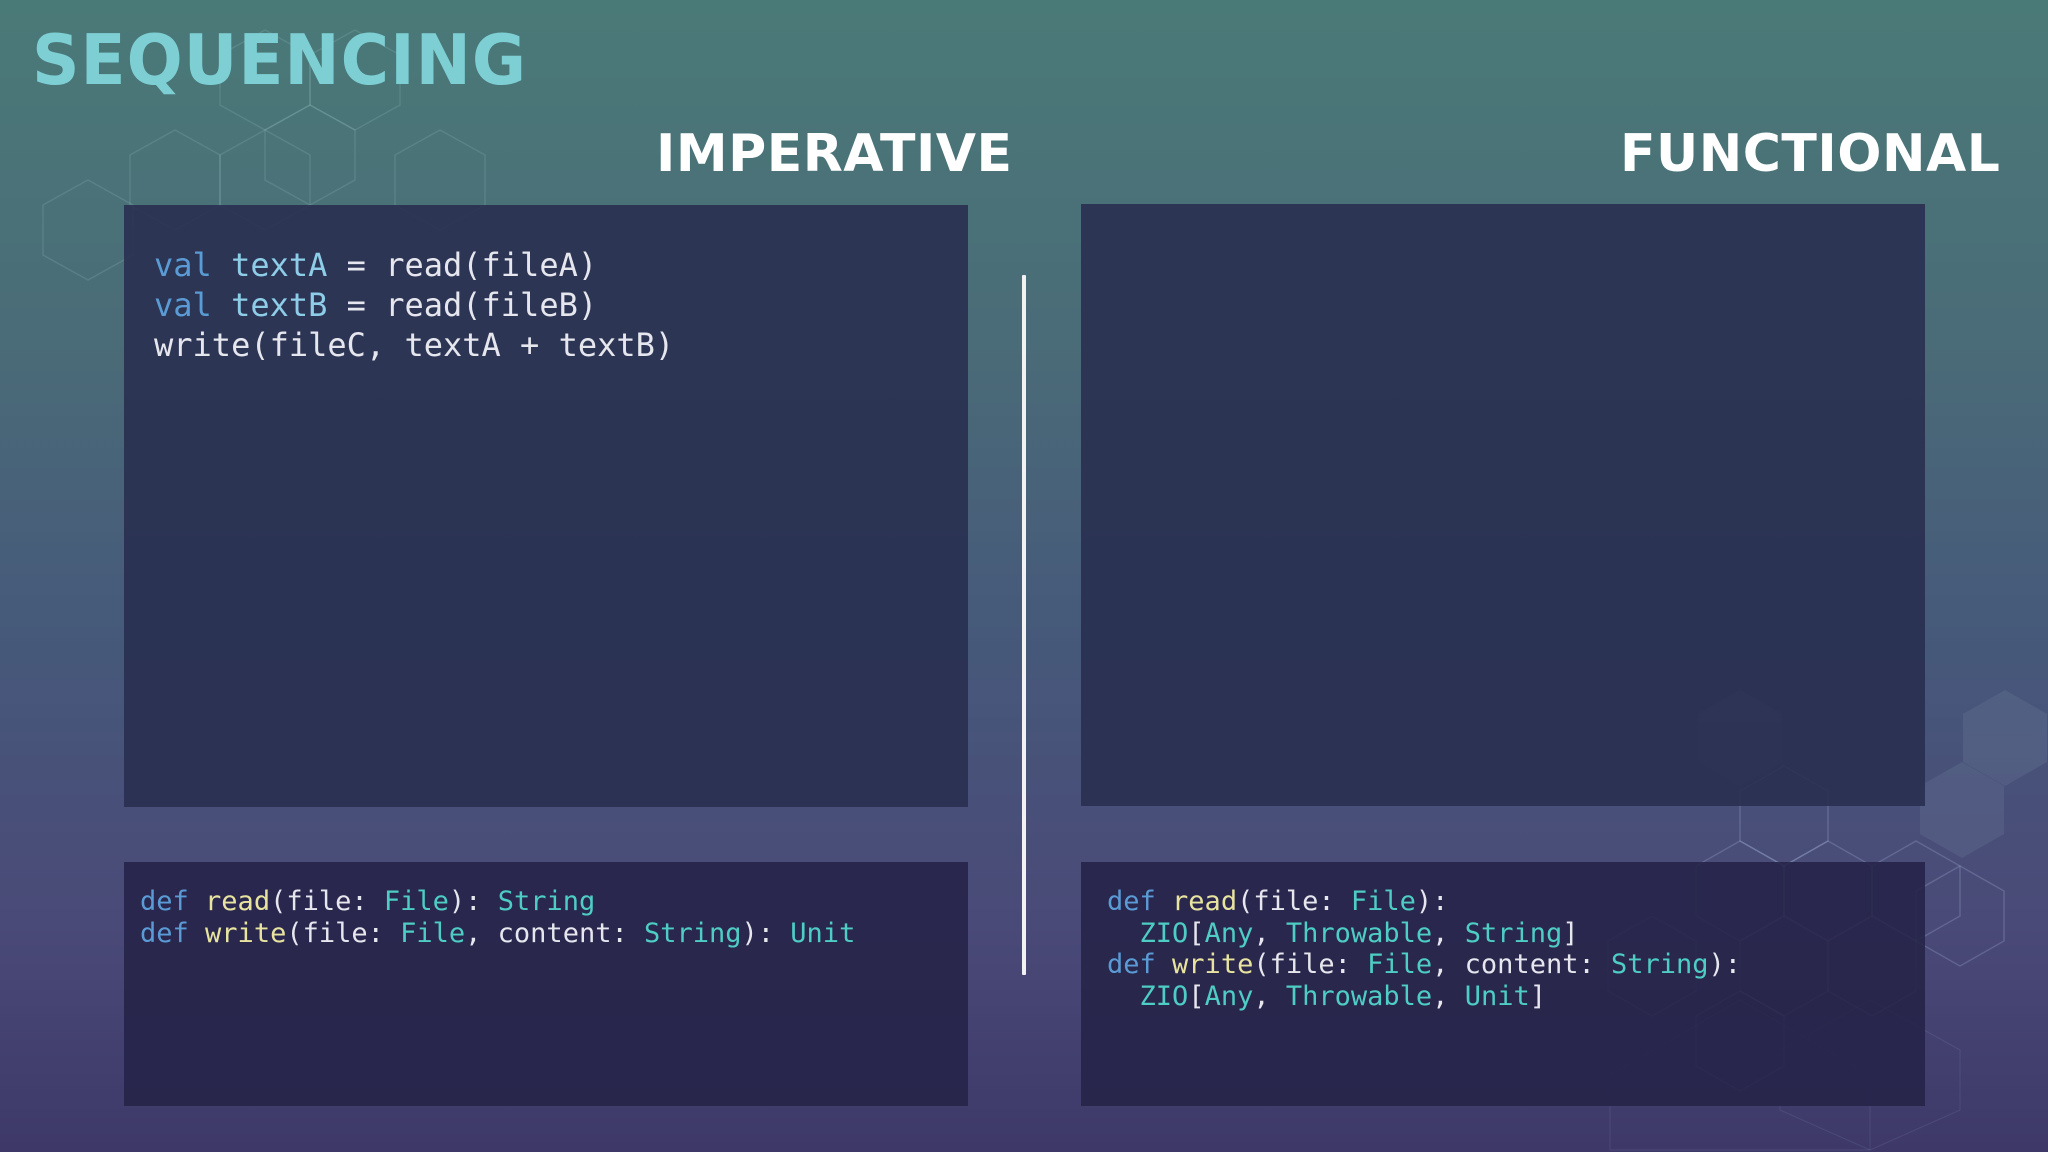 The height and width of the screenshot is (1152, 2048). I want to click on functional-heading: FUNCTIONAL, so click(1810, 154).